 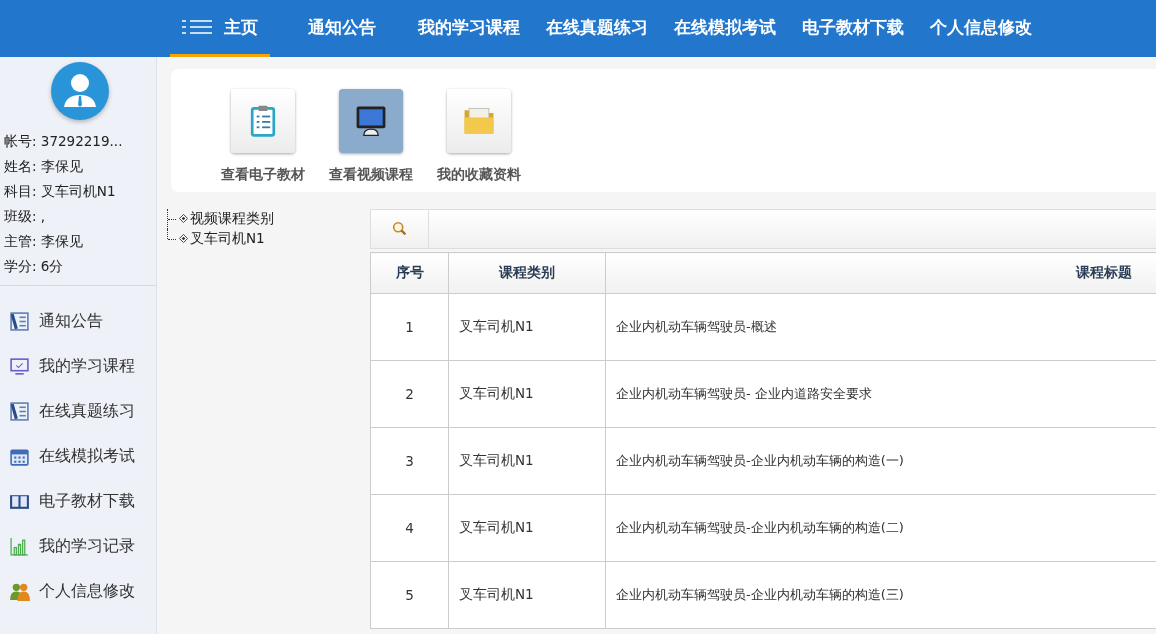 I want to click on tree-node: 叉车司机N1, so click(x=221, y=239).